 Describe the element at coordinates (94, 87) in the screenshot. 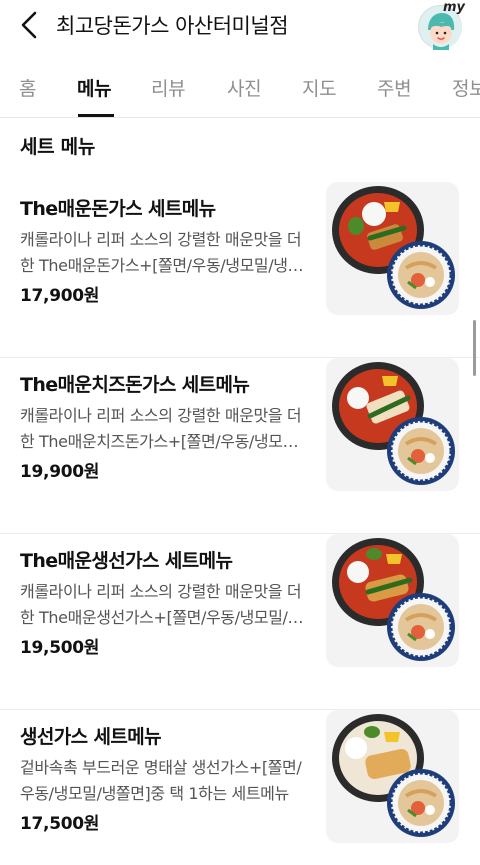

I see `tab-menu: 메뉴` at that location.